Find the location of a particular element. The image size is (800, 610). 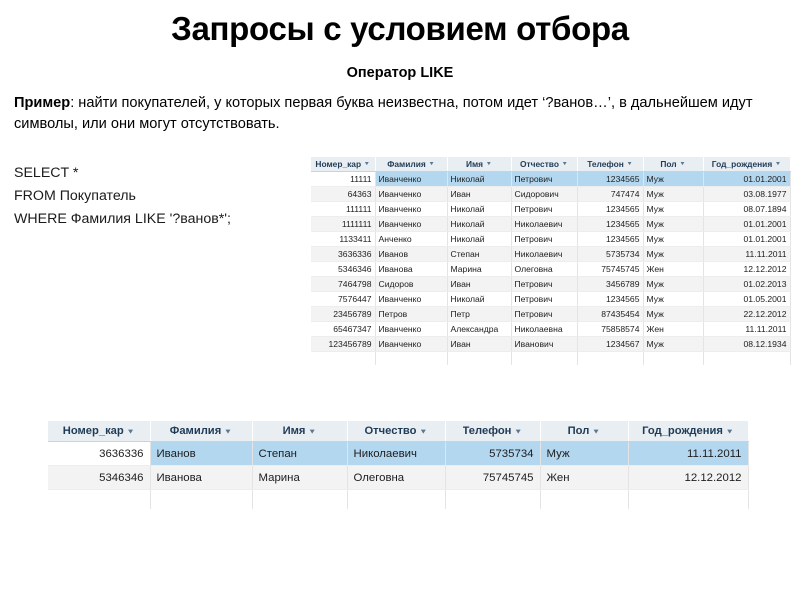

table-cell: 03.08.1977 is located at coordinates (747, 194).